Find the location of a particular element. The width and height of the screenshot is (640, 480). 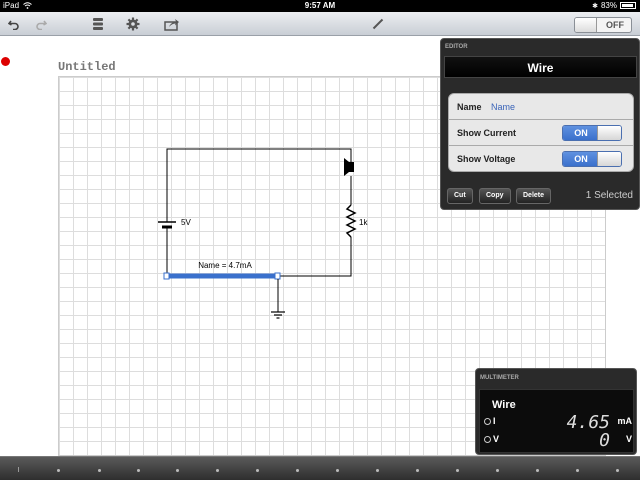

current-radio is located at coordinates (487, 421).